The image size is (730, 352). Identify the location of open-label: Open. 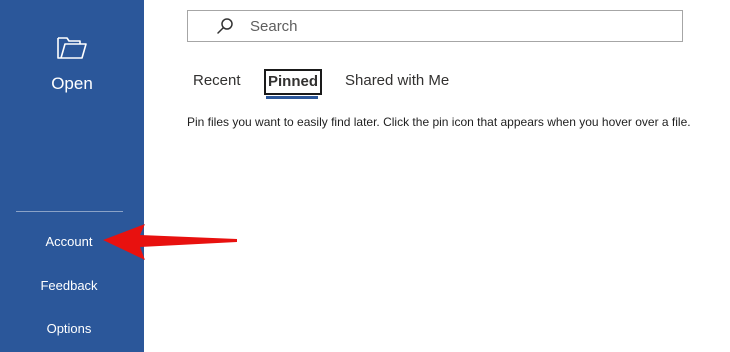
(72, 83).